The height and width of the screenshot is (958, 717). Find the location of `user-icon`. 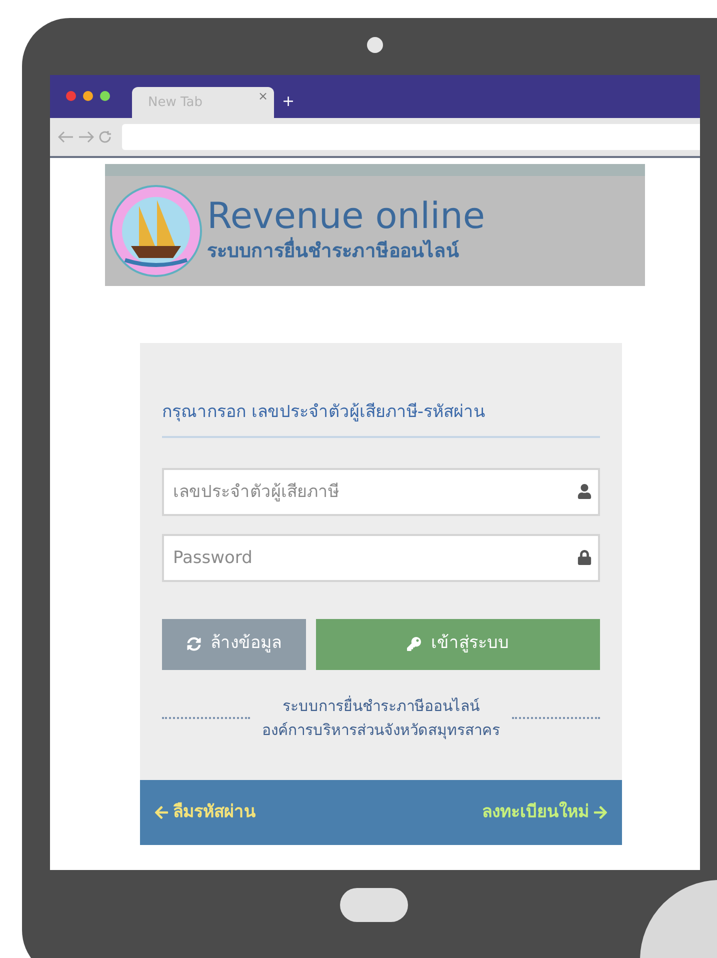

user-icon is located at coordinates (584, 491).